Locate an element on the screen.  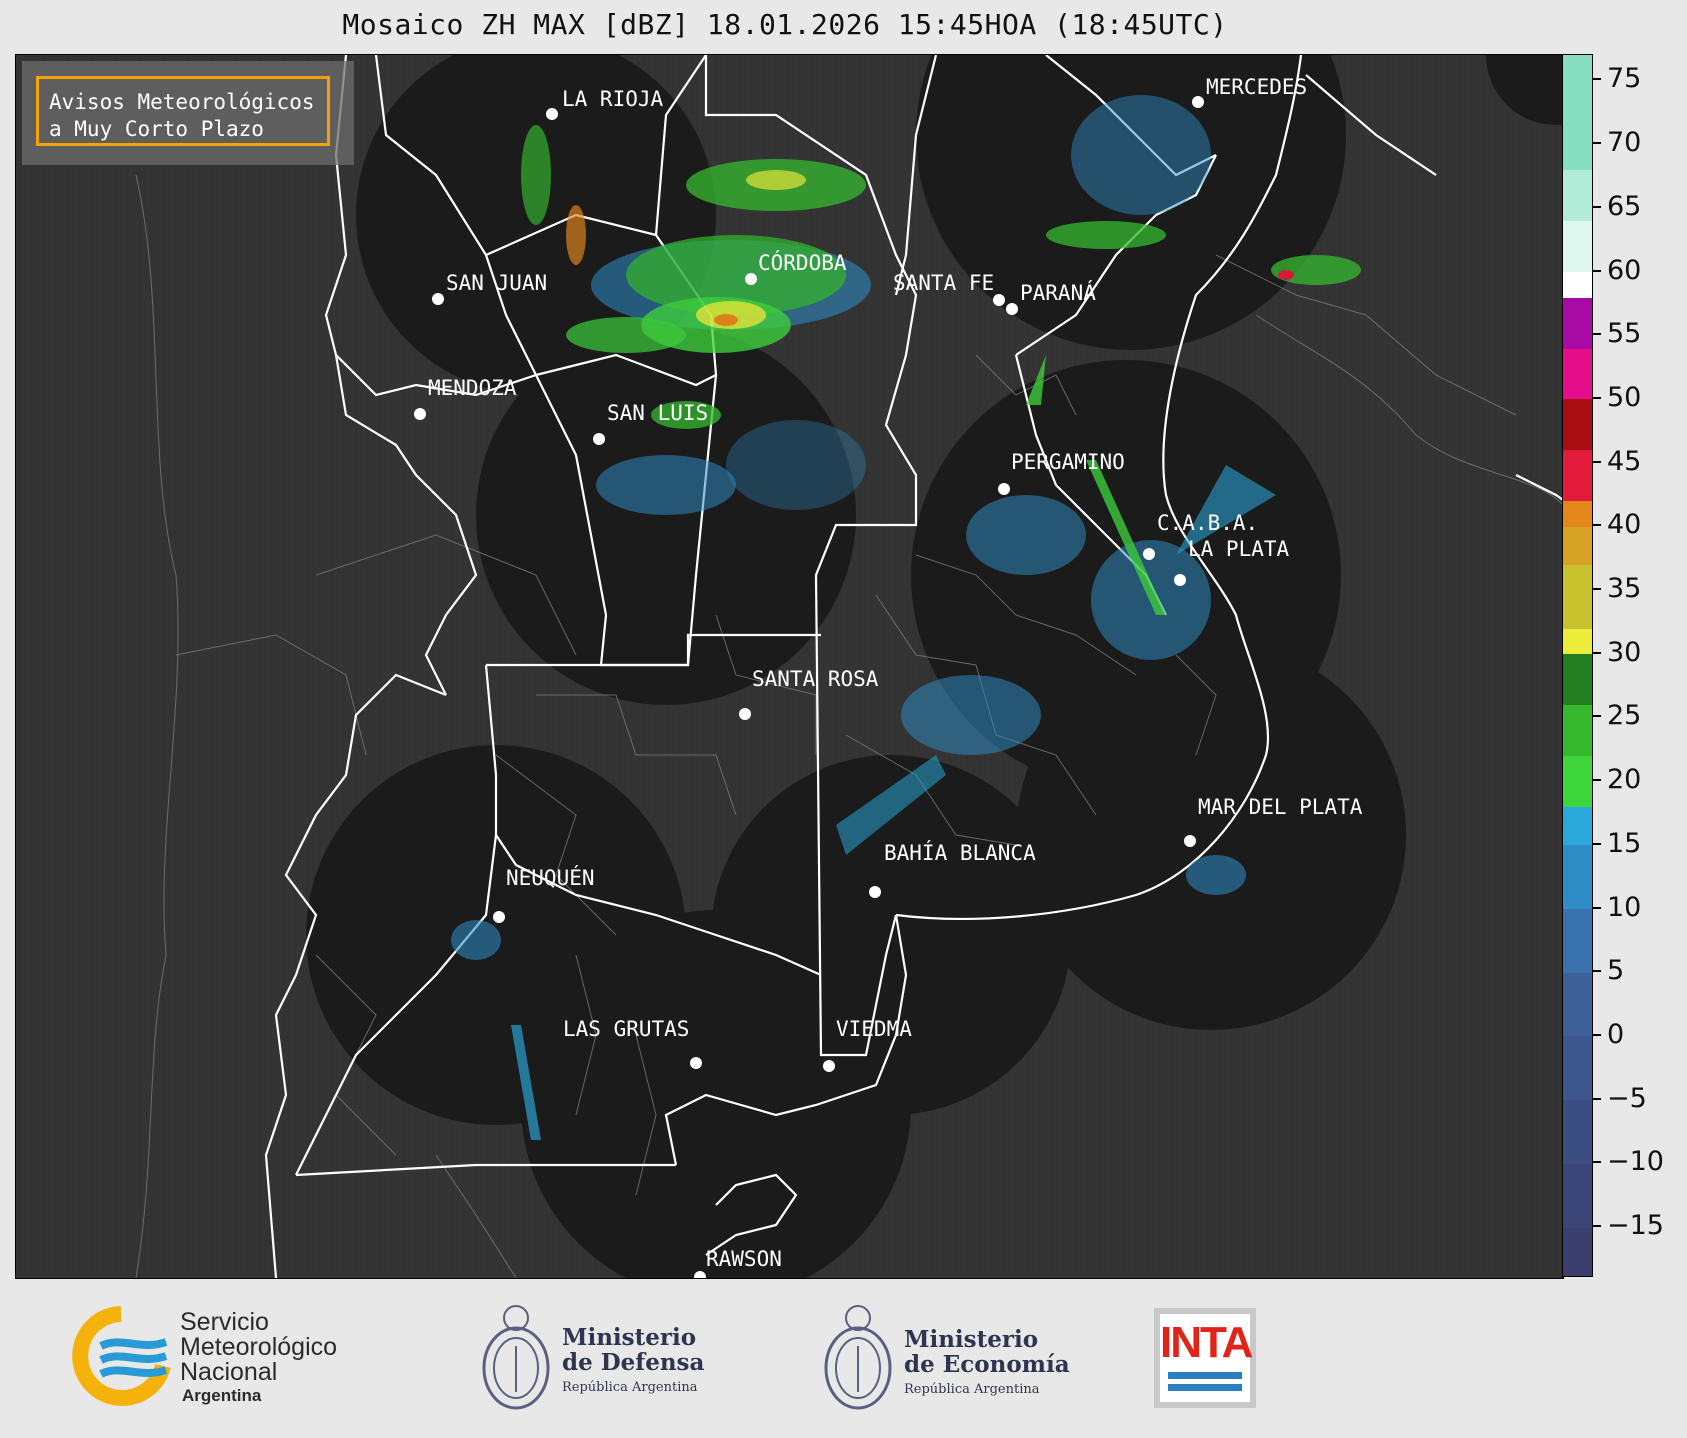
badge-line-2: a Muy Corto Plazo is located at coordinates (156, 129).